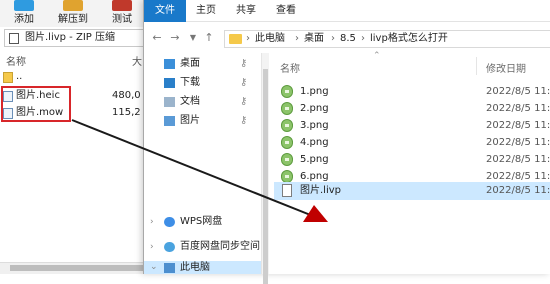 The height and width of the screenshot is (284, 550). Describe the element at coordinates (169, 64) in the screenshot. I see `desktop-icon` at that location.